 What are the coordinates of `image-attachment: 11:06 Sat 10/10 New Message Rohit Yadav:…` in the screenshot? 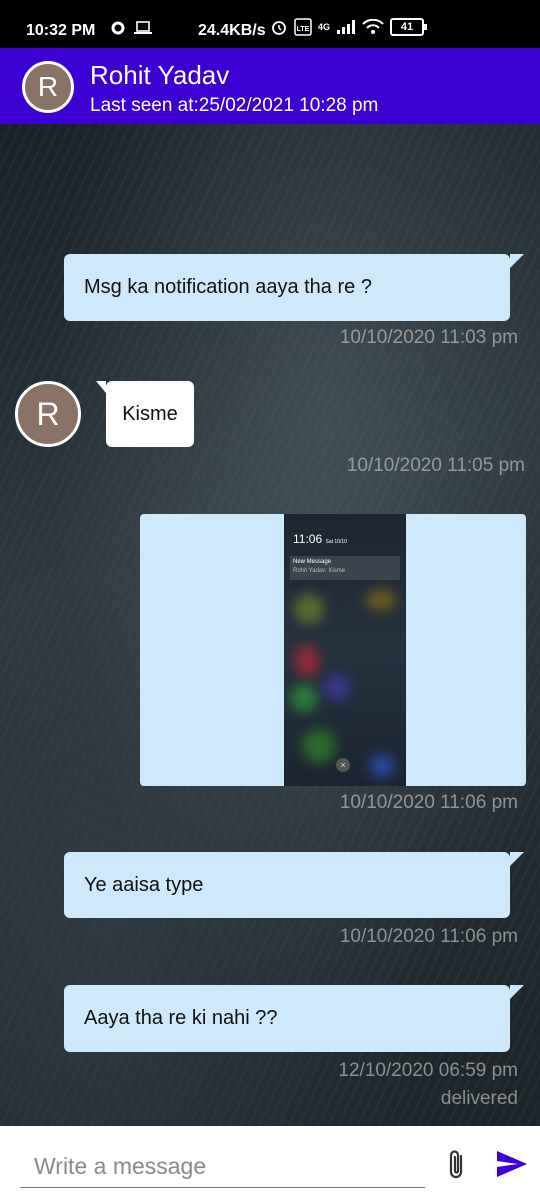 It's located at (345, 650).